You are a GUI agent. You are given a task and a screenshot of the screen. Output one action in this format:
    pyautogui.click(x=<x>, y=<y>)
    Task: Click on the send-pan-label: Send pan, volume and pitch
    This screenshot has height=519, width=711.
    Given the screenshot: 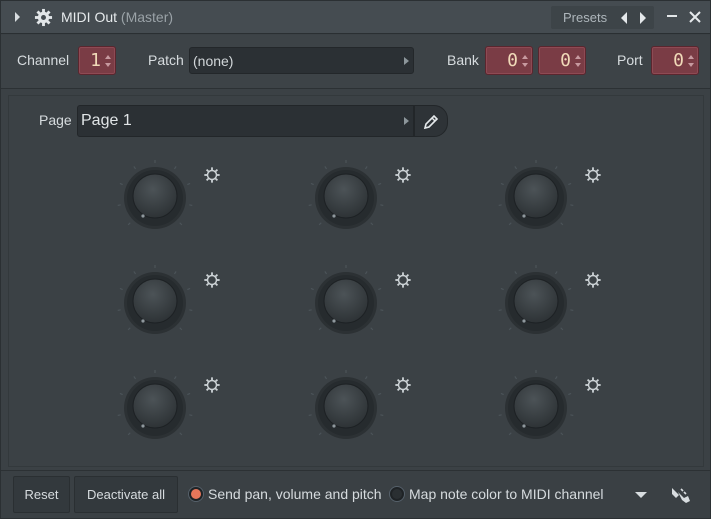 What is the action you would take?
    pyautogui.click(x=295, y=494)
    